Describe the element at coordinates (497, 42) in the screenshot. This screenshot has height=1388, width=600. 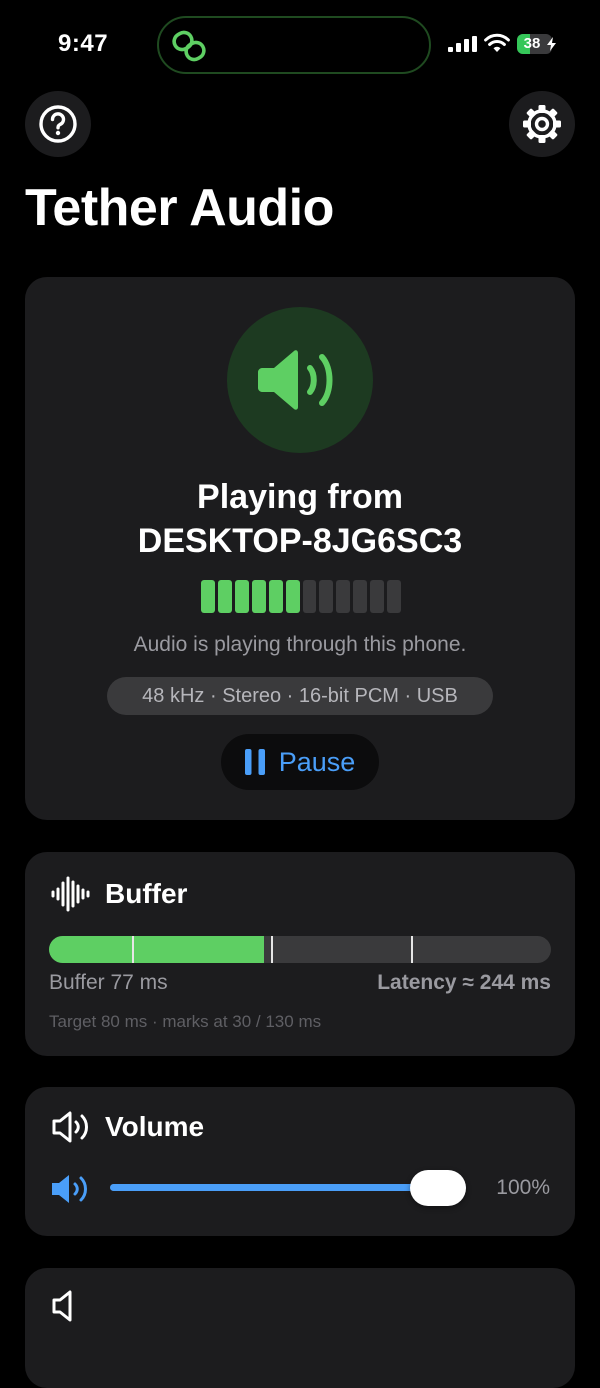
I see `wifi-icon` at that location.